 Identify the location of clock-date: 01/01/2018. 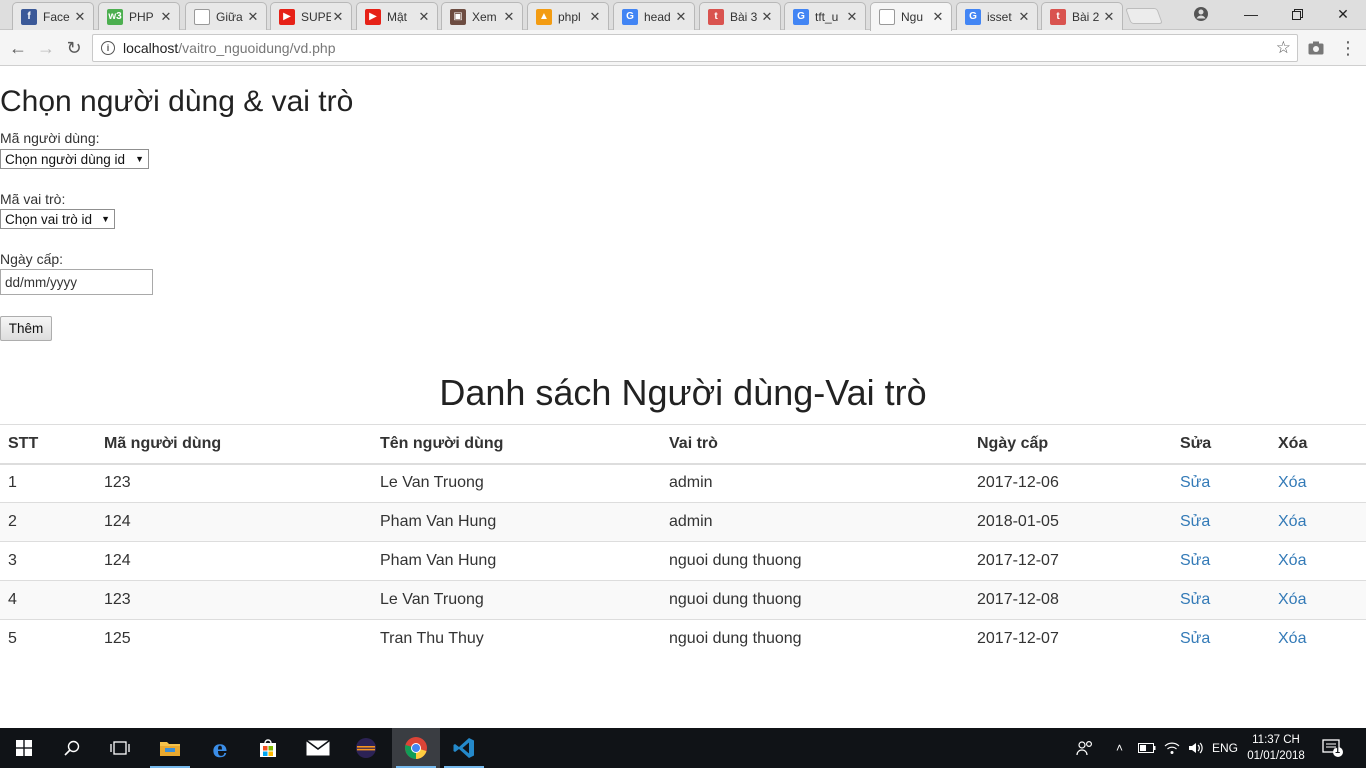
(1276, 756).